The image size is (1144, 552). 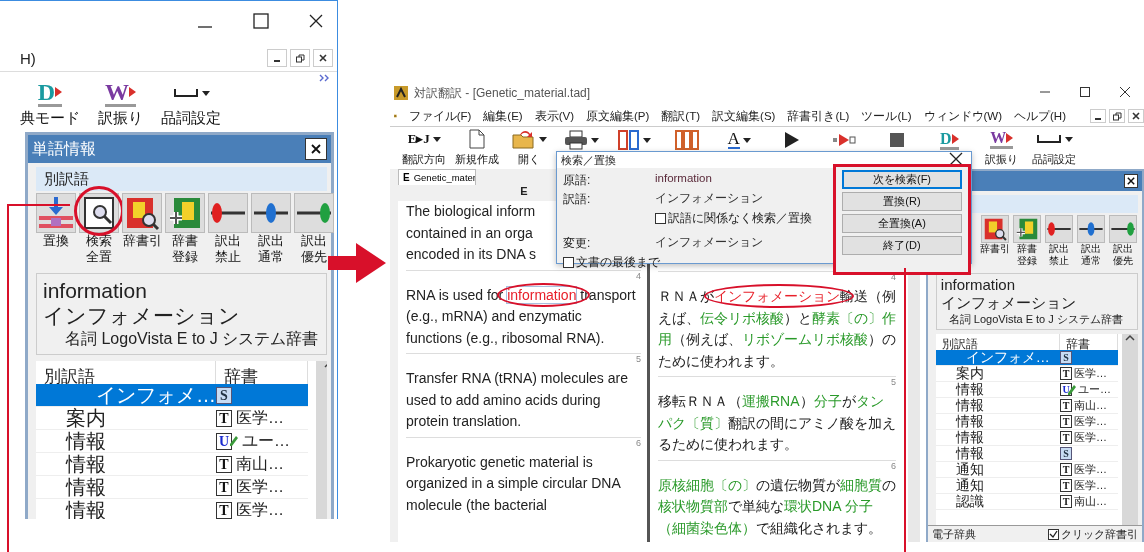 I want to click on word-details: 名詞 LogoVista E to J システム辞書, so click(x=1035, y=319).